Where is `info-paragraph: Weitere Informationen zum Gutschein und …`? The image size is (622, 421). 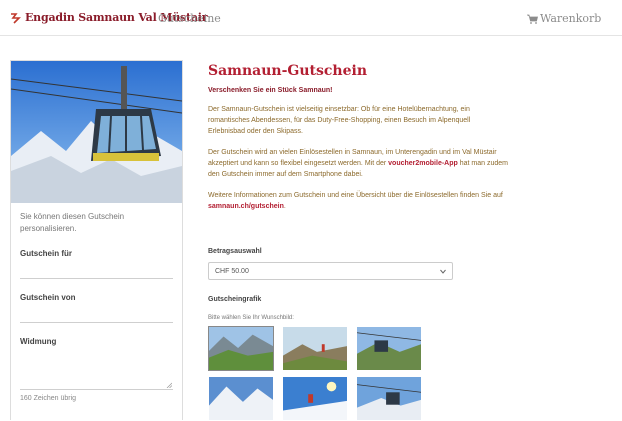
info-paragraph: Weitere Informationen zum Gutschein und … is located at coordinates (358, 201).